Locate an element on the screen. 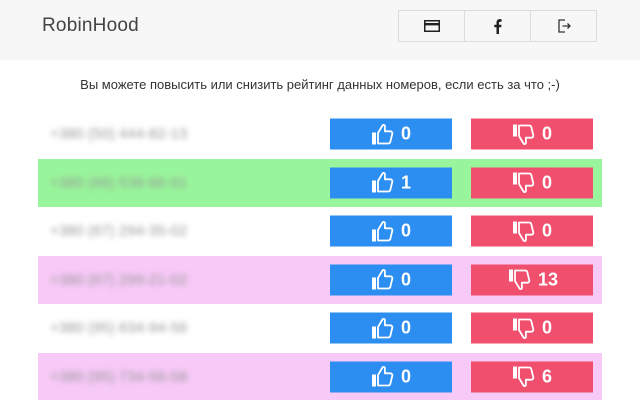 The height and width of the screenshot is (400, 640). phone-number: +380 (50) 444-82-13 is located at coordinates (119, 134).